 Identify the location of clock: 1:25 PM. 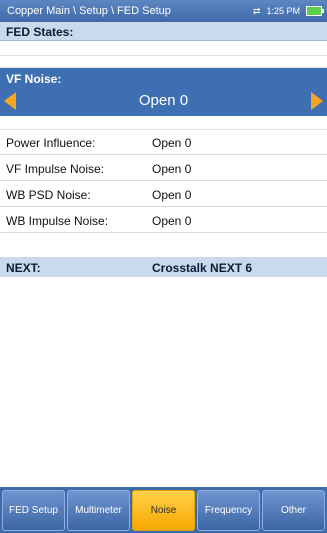
(283, 11).